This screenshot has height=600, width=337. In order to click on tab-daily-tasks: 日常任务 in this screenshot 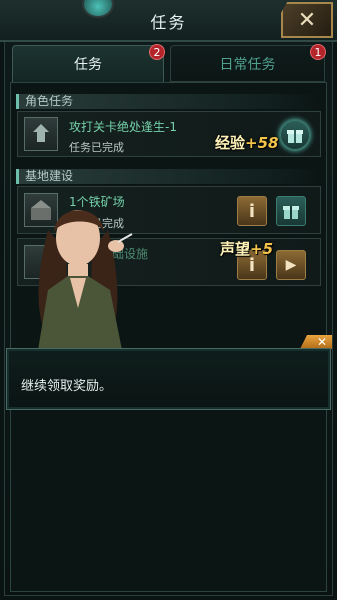, I will do `click(247, 63)`.